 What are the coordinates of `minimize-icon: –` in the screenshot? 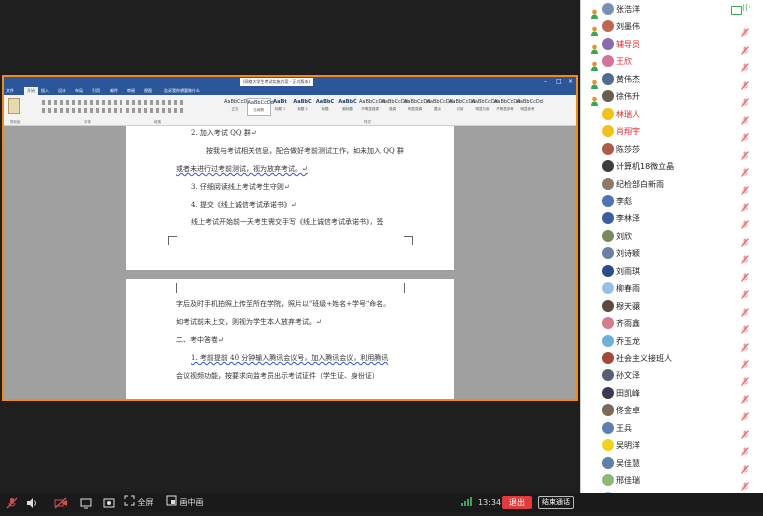 It's located at (545, 82).